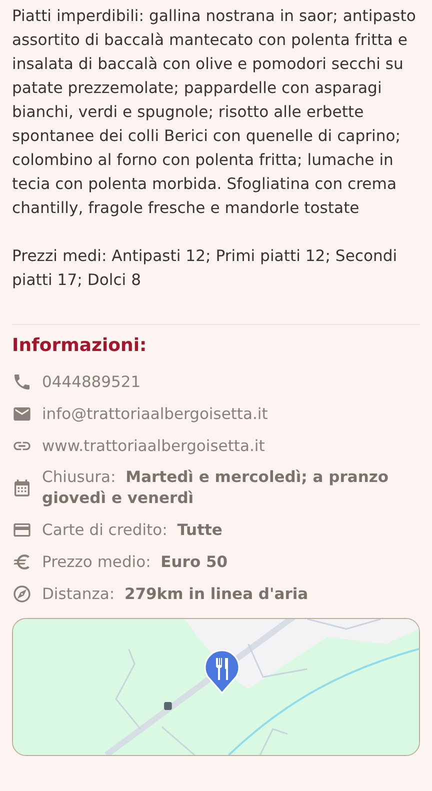  I want to click on info-text: Distanza: 279km in linea d'aria, so click(175, 594).